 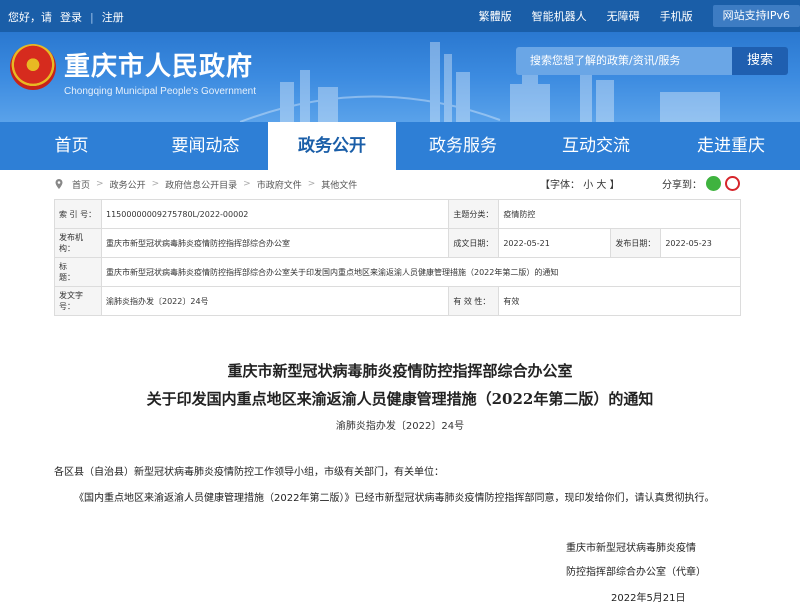 I want to click on article-doc-number: 渝肺炎指办发〔2022〕24号, so click(x=400, y=426).